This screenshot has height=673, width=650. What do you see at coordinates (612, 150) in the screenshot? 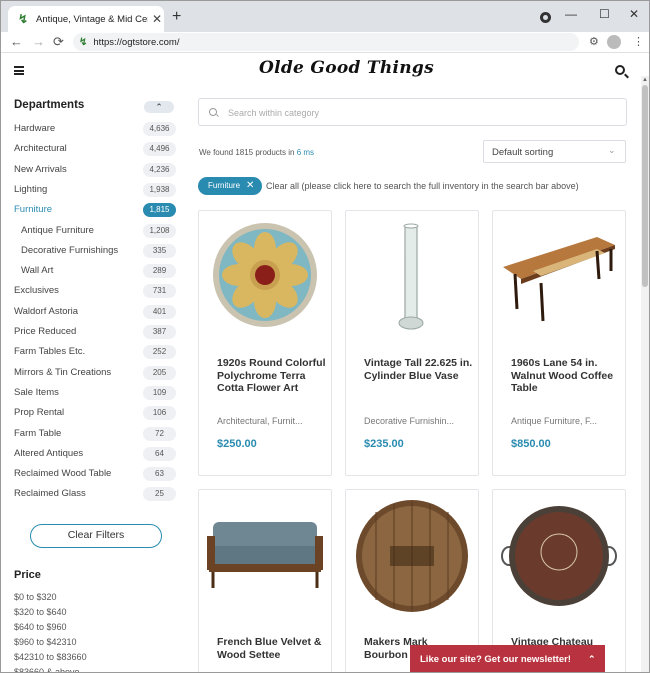
I see `chevron-down-icon: ⌄` at bounding box center [612, 150].